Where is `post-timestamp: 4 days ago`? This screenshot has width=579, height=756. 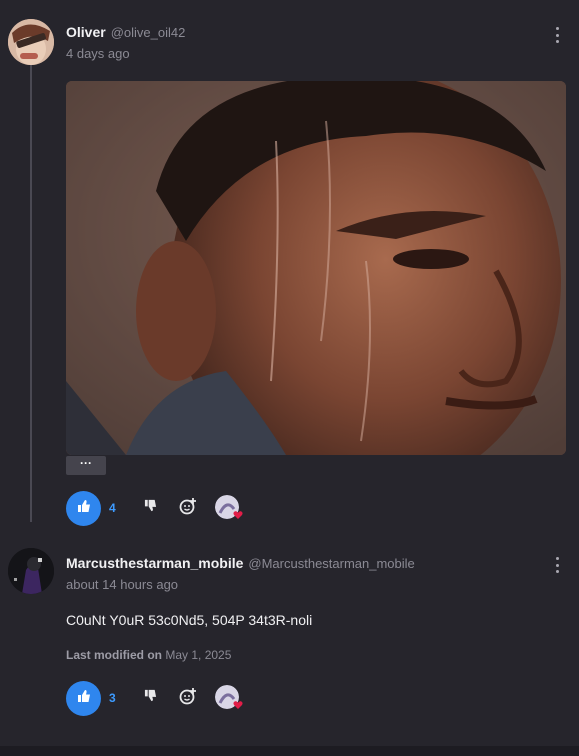
post-timestamp: 4 days ago is located at coordinates (125, 53).